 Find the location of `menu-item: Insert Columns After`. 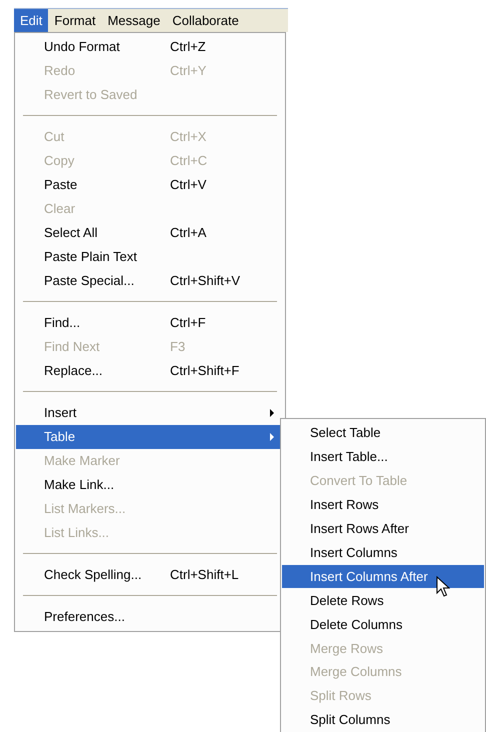

menu-item: Insert Columns After is located at coordinates (383, 576).